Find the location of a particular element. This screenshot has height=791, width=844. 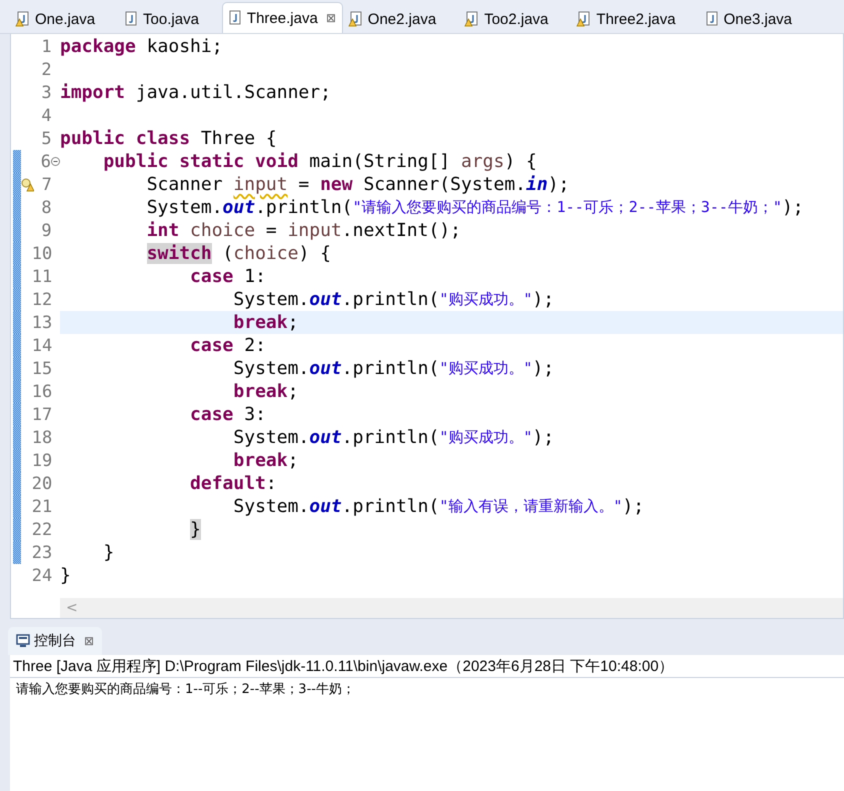

line-number: 1 is located at coordinates (46, 46).